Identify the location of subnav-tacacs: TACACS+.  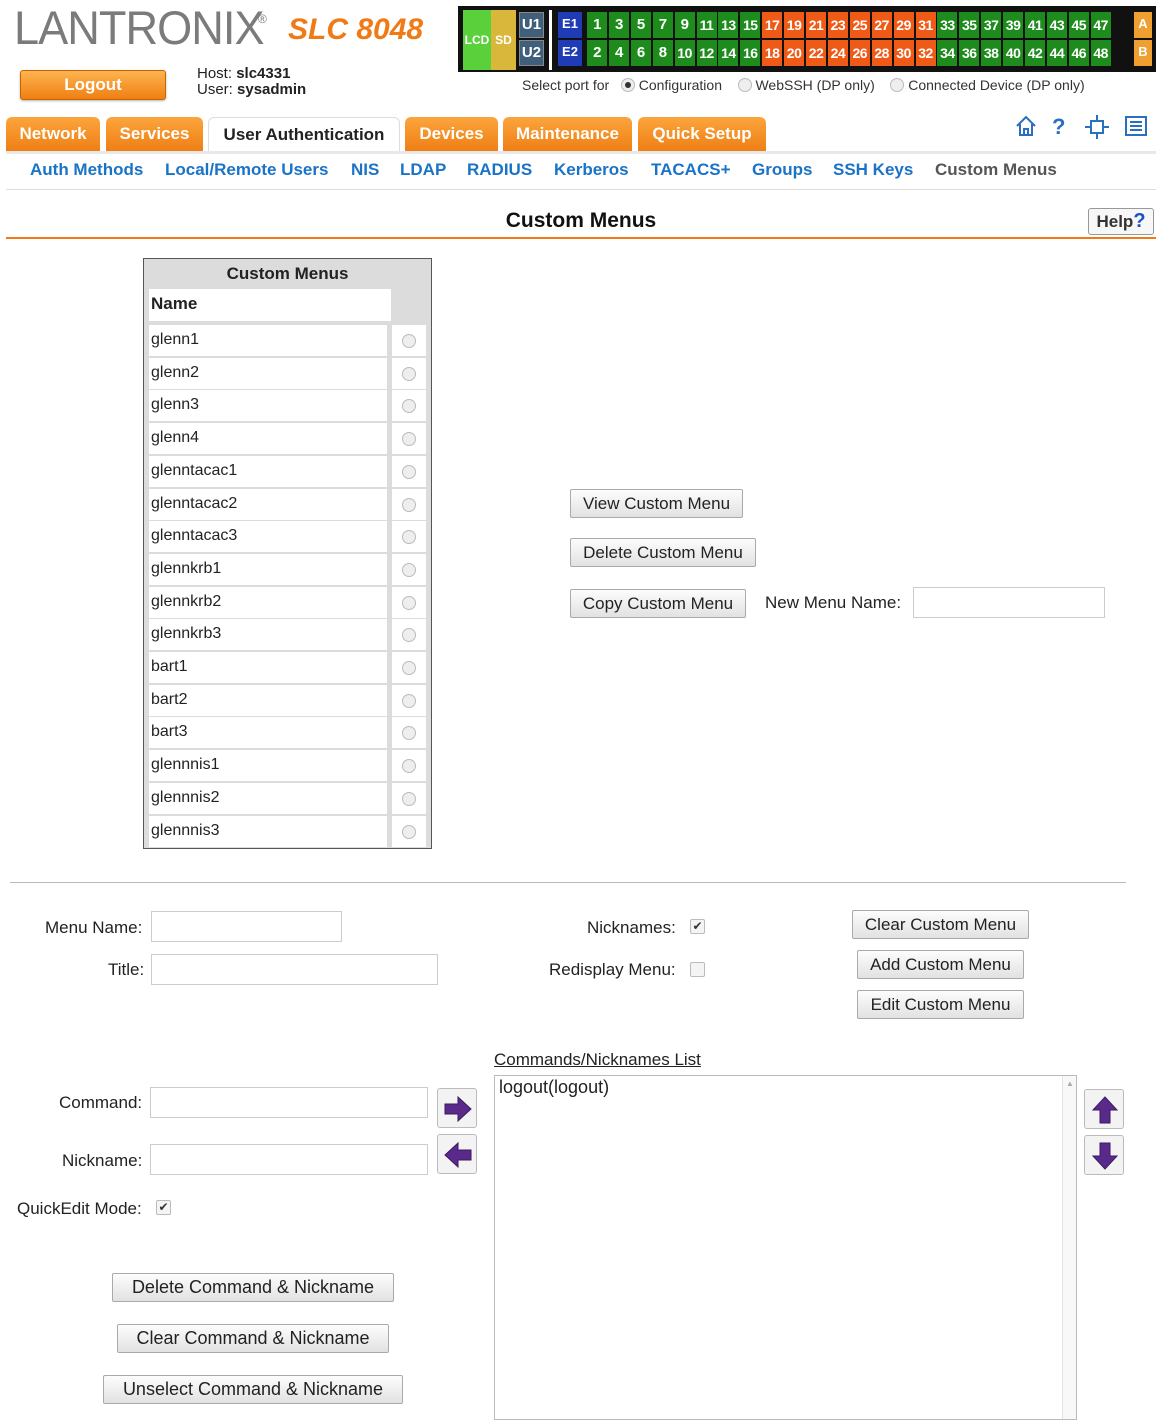
(691, 170).